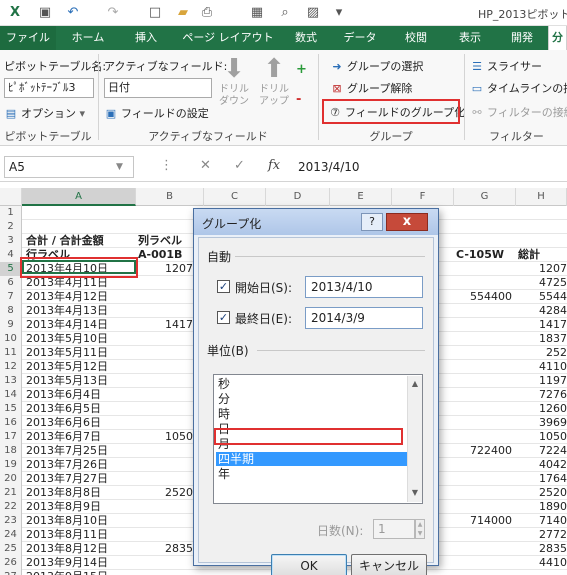 This screenshot has width=567, height=575. Describe the element at coordinates (81, 367) in the screenshot. I see `cell-a: 2013年5月12日` at that location.